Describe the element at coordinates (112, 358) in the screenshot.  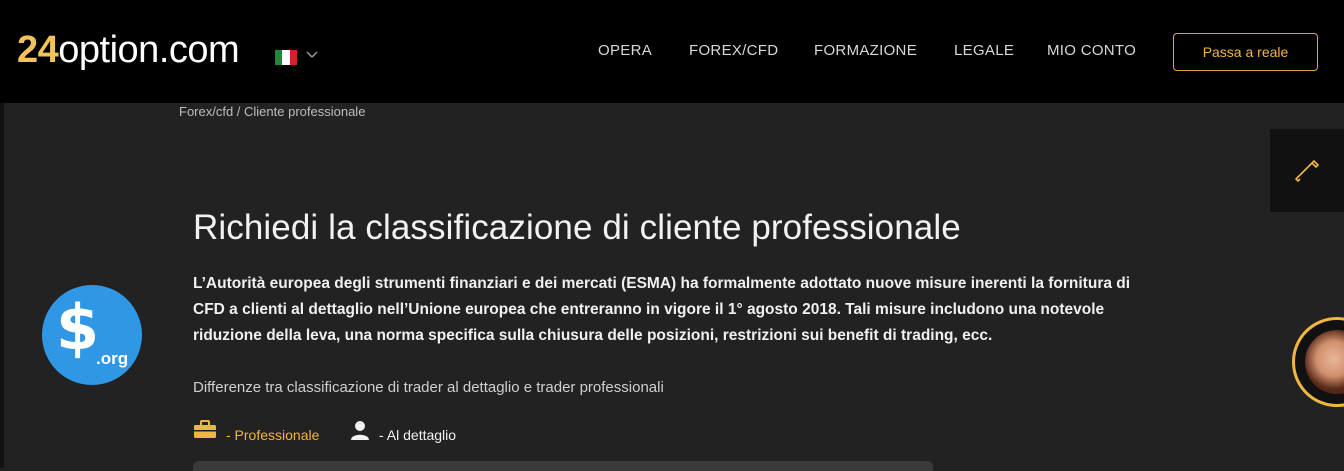
I see `watermark-suffix: .org` at that location.